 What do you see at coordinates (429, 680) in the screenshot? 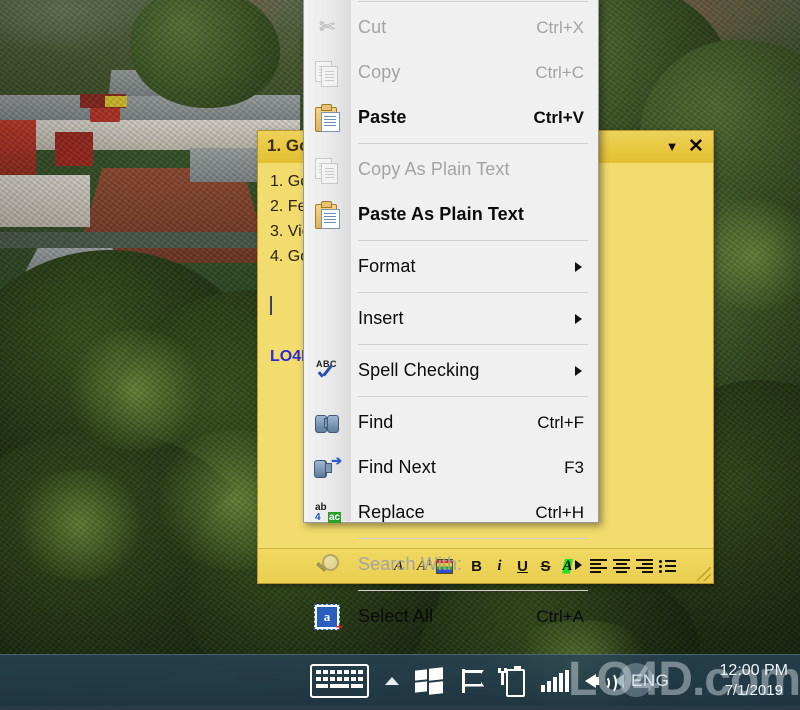
I see `windows-logo-icon` at bounding box center [429, 680].